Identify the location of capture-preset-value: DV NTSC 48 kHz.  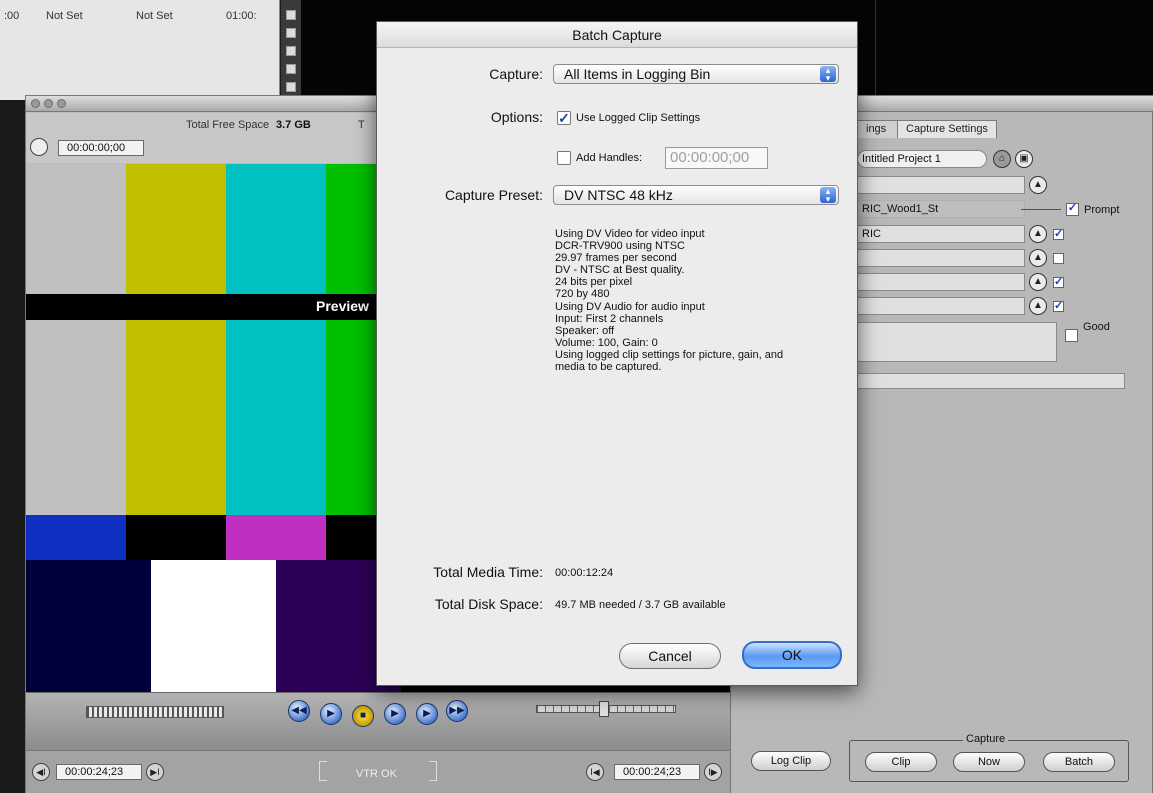
(618, 195).